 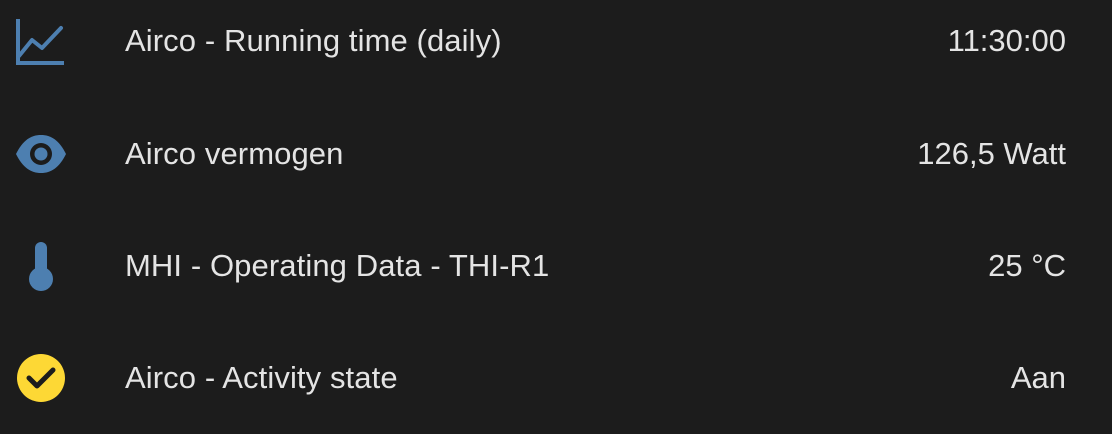 What do you see at coordinates (41, 41) in the screenshot?
I see `chart-line-icon` at bounding box center [41, 41].